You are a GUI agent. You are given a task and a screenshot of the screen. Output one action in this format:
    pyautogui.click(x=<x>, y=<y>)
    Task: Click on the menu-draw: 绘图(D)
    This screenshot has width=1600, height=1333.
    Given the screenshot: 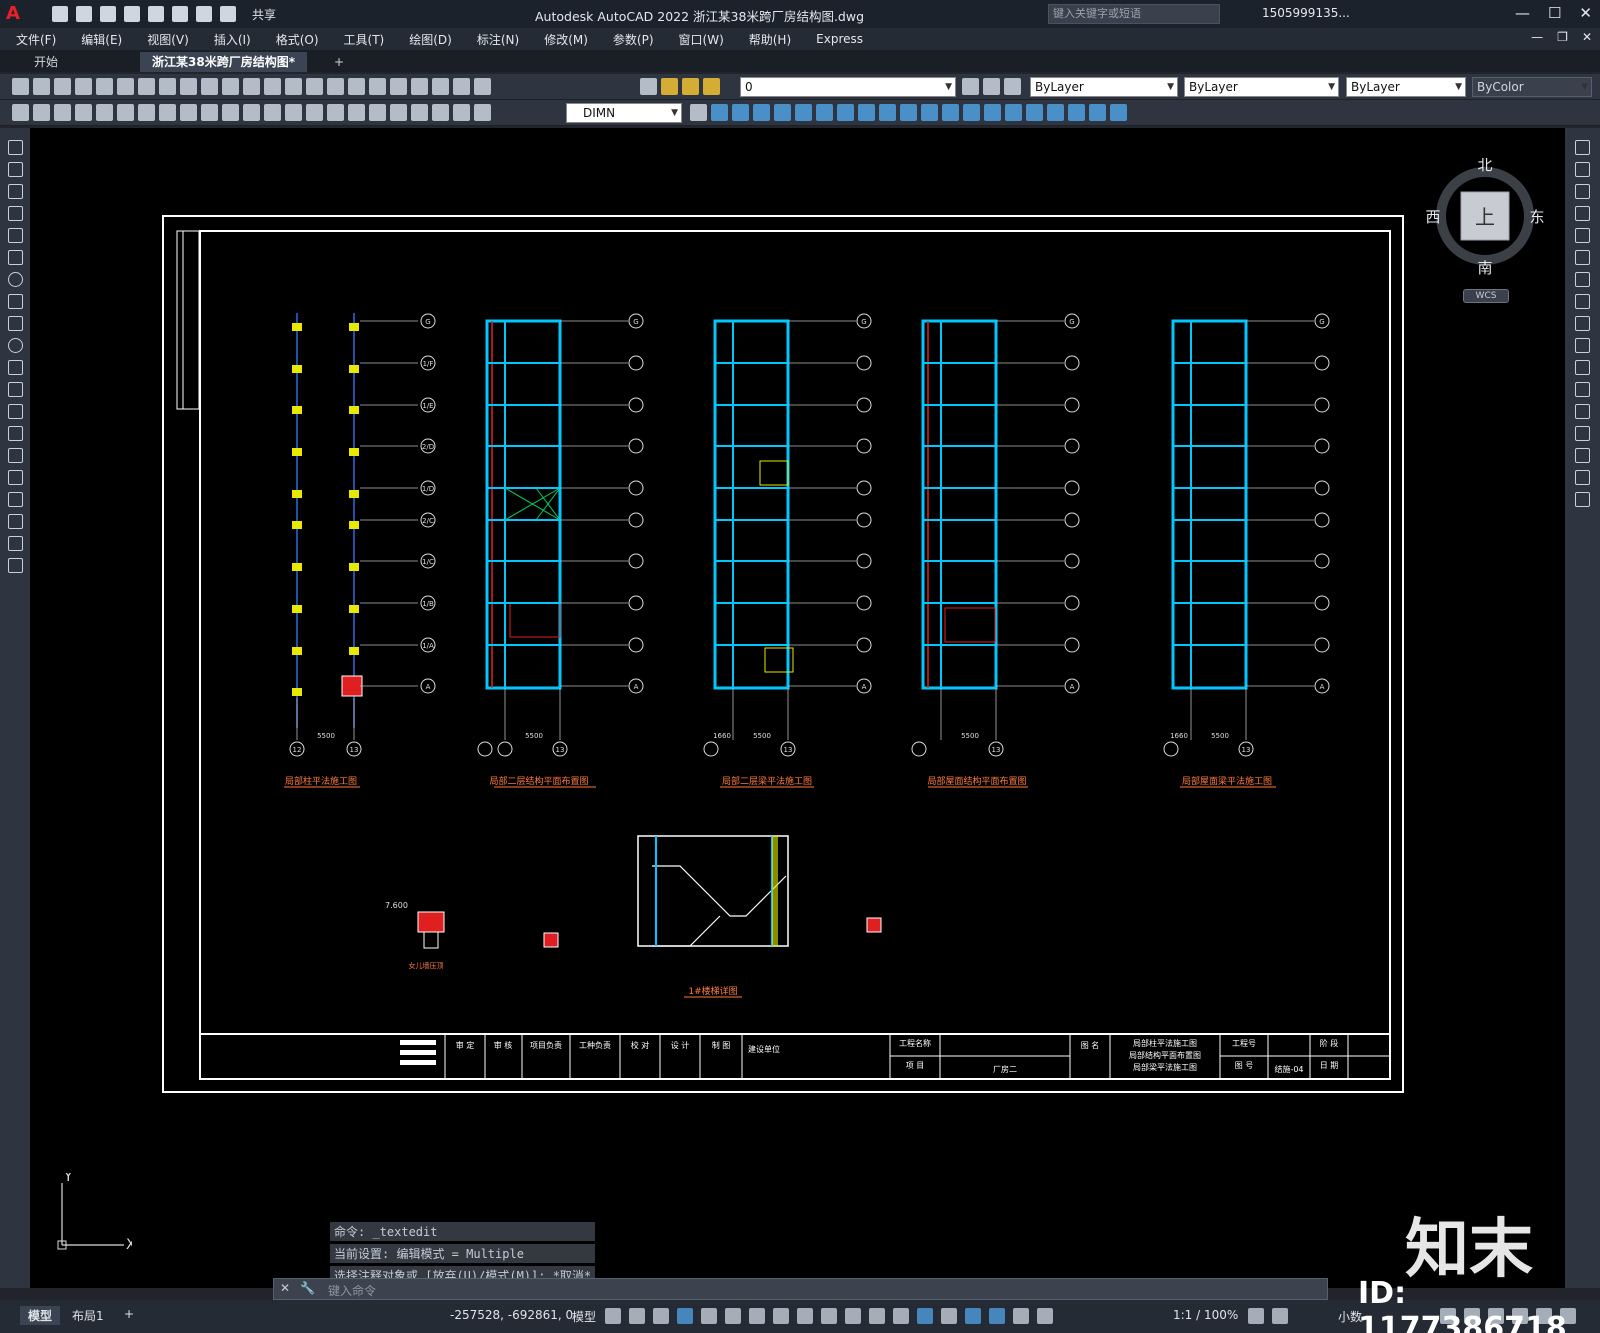 What is the action you would take?
    pyautogui.click(x=430, y=39)
    